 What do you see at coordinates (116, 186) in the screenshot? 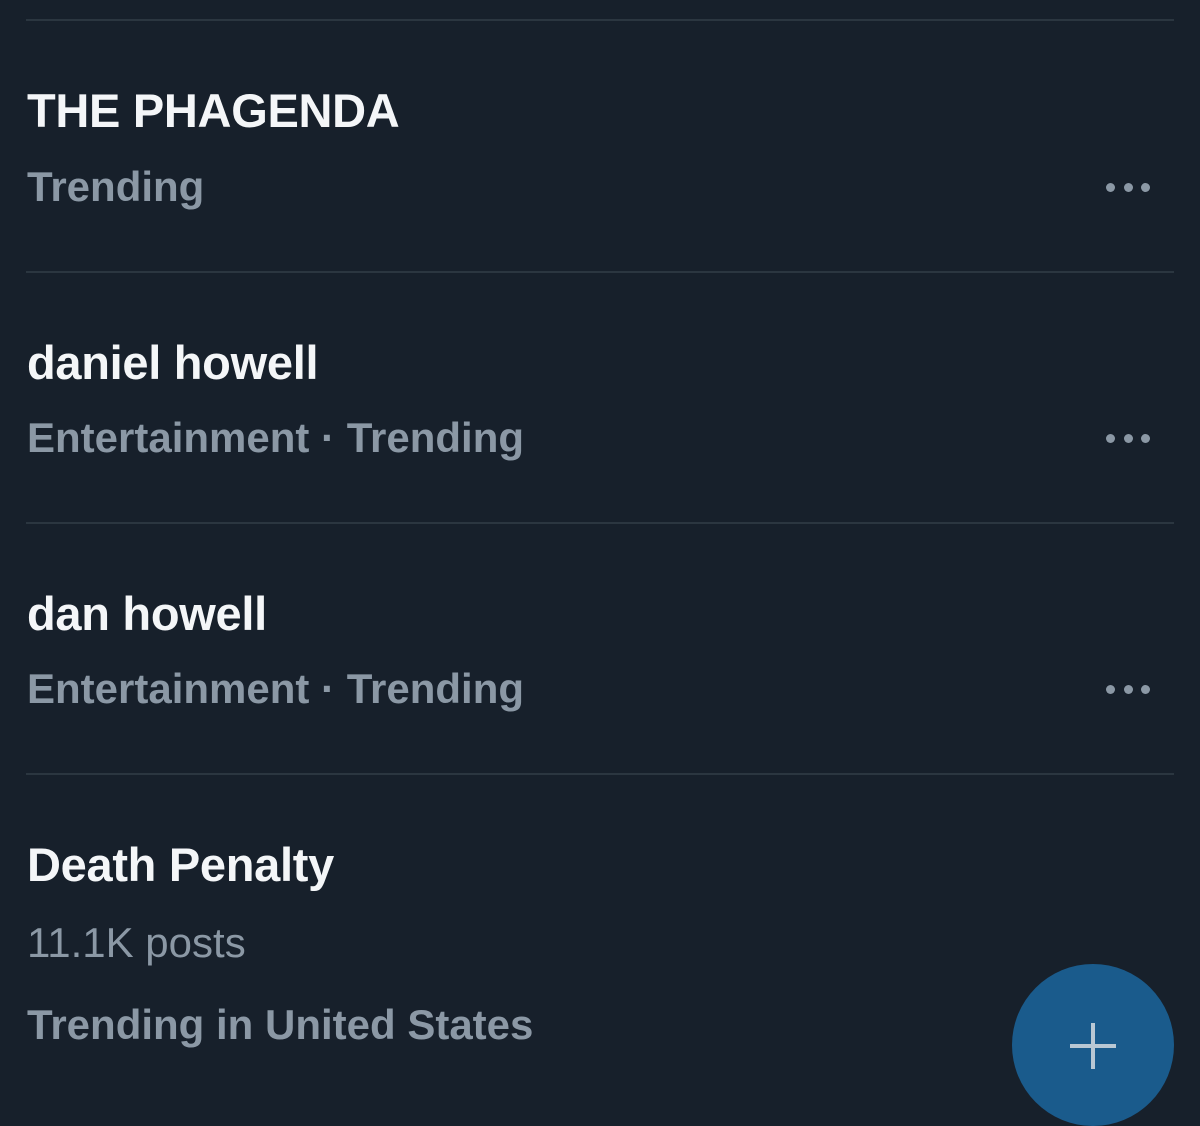
I see `trend-meta: Trending` at bounding box center [116, 186].